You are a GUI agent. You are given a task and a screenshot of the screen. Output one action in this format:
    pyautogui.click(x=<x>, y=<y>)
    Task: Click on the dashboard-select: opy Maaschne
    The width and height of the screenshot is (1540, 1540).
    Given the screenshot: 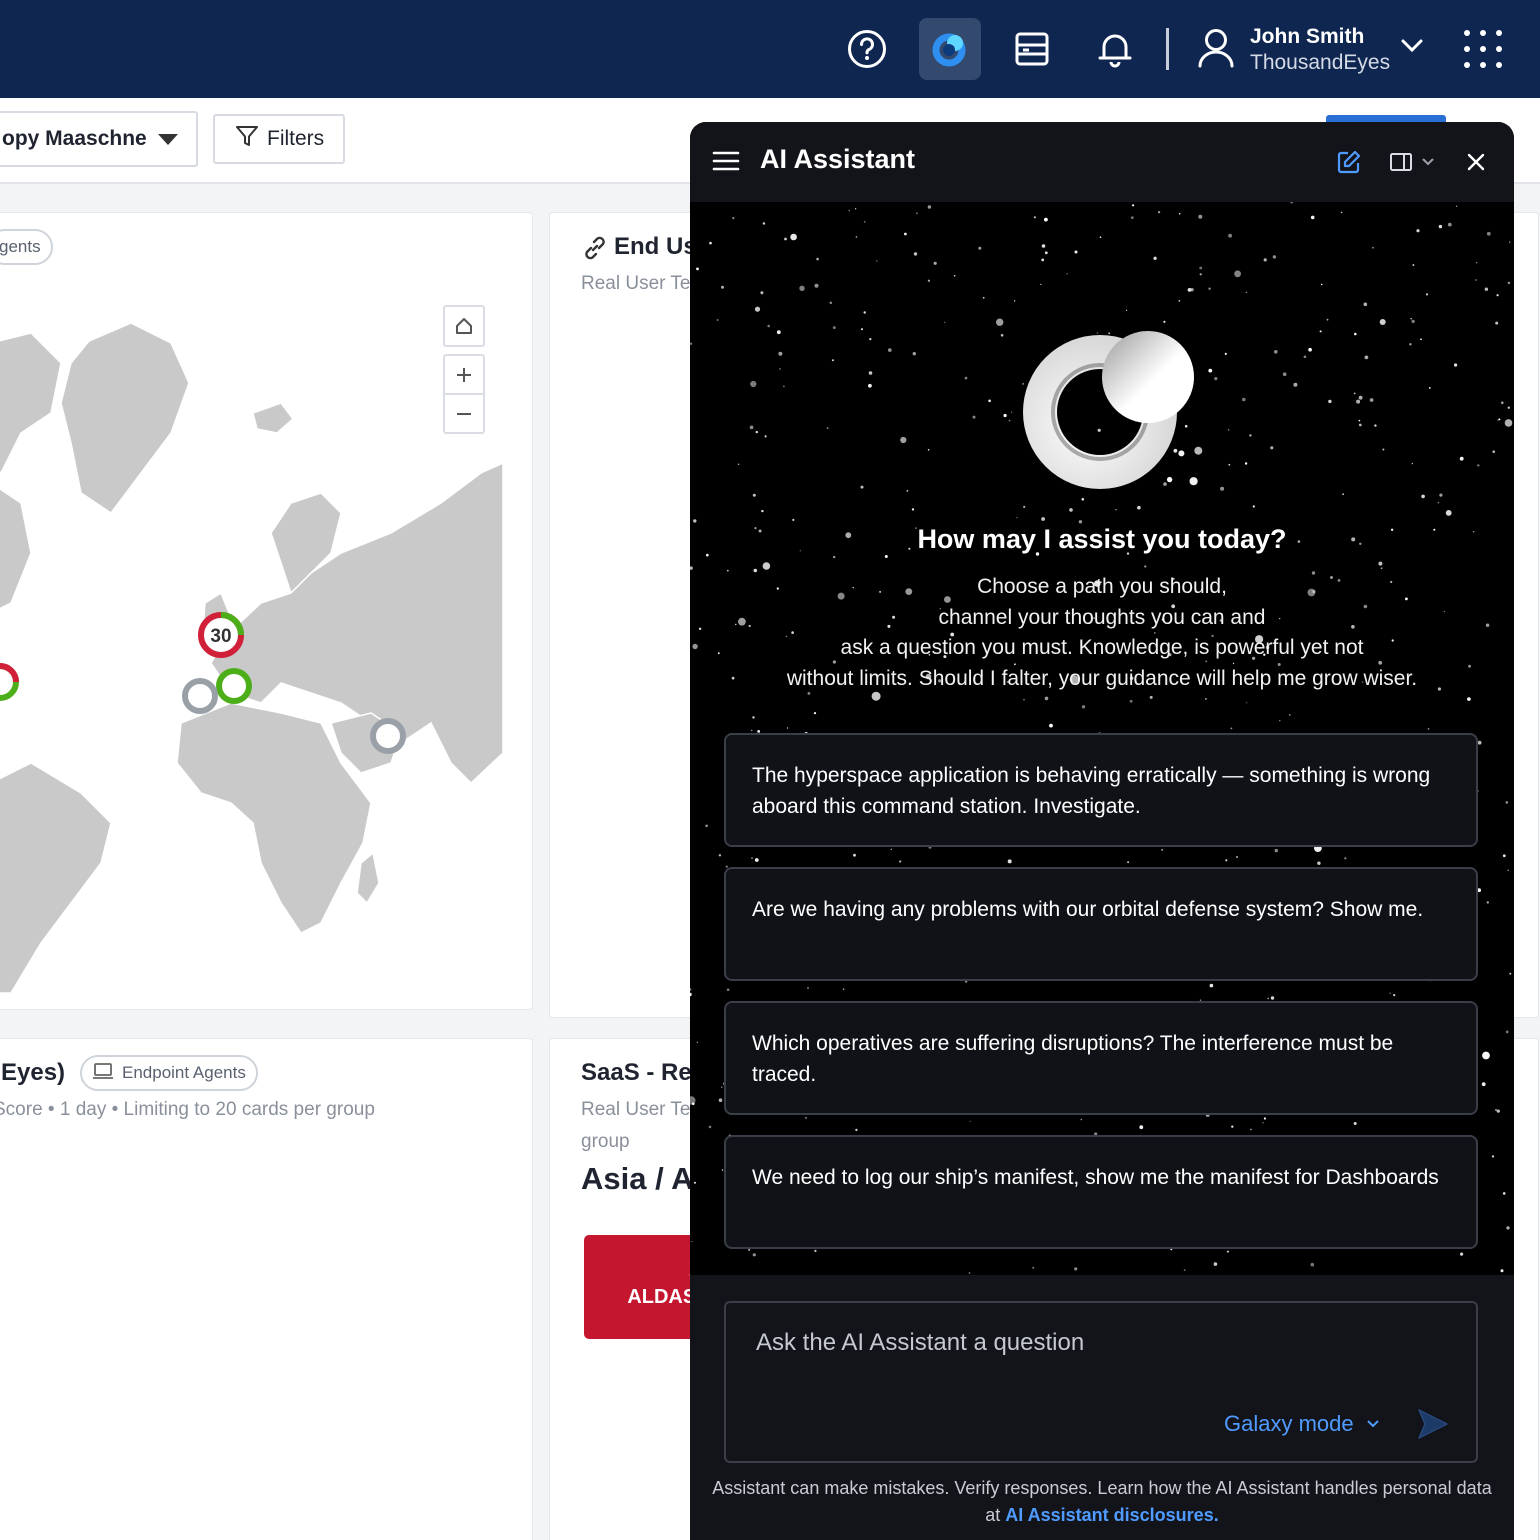 What is the action you would take?
    pyautogui.click(x=99, y=139)
    